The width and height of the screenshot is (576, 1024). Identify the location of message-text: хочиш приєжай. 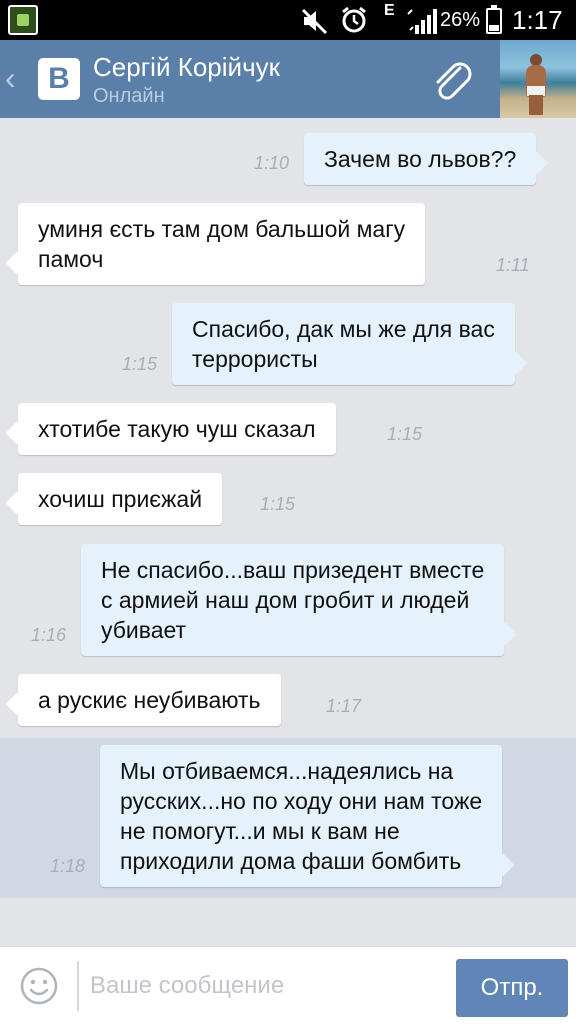
(120, 499).